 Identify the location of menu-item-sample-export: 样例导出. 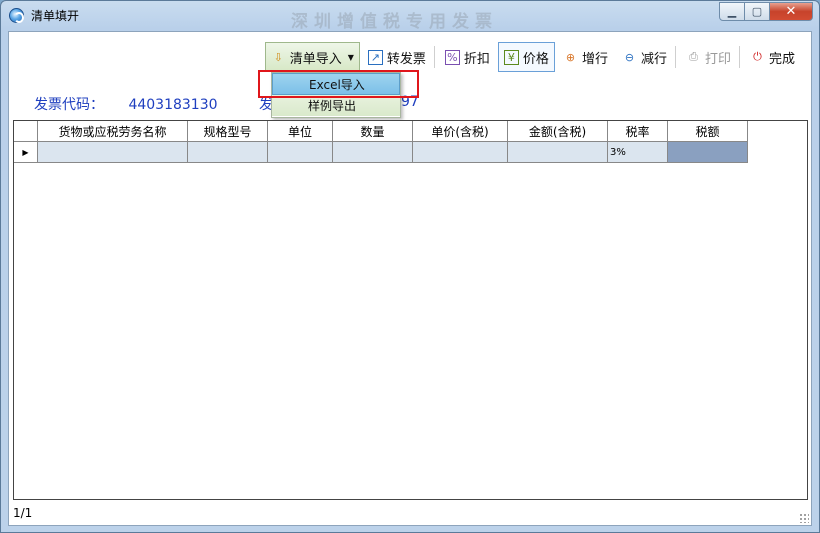
(336, 106).